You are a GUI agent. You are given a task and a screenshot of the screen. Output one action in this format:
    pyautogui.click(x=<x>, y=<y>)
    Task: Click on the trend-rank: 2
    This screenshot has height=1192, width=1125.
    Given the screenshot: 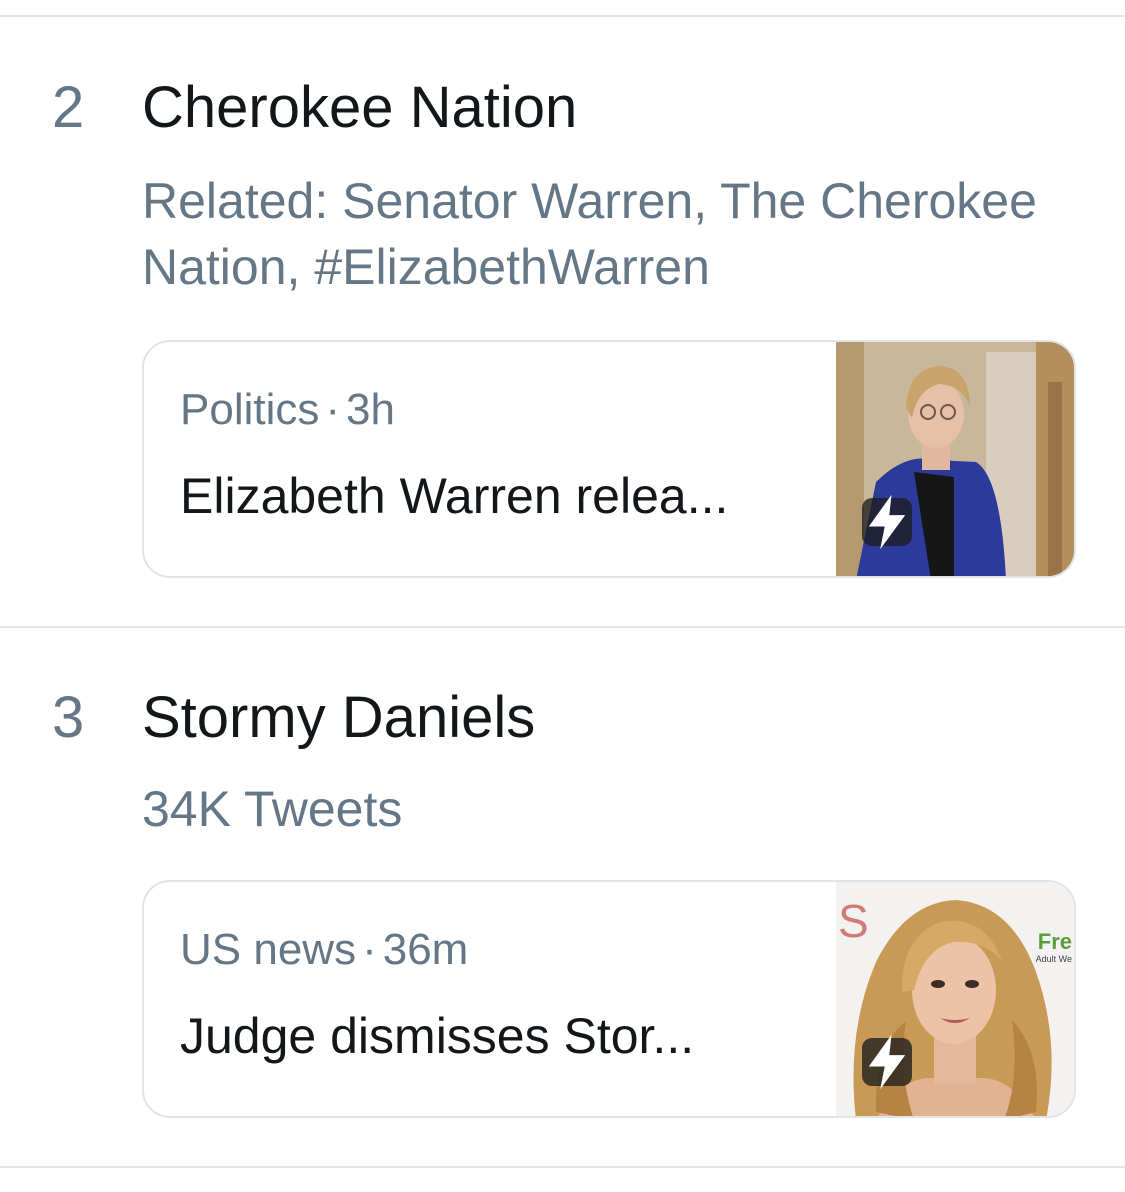 What is the action you would take?
    pyautogui.click(x=68, y=107)
    